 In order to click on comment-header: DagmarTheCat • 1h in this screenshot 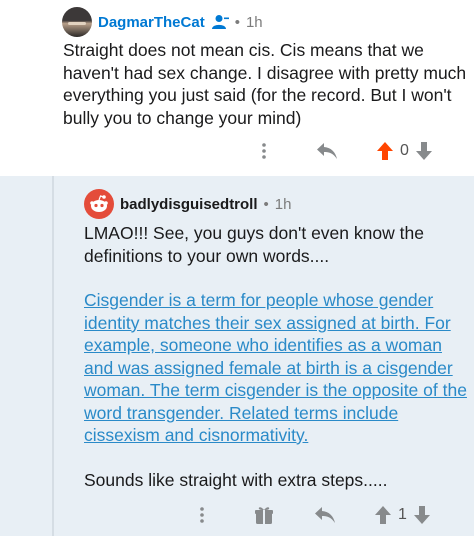, I will do `click(162, 22)`.